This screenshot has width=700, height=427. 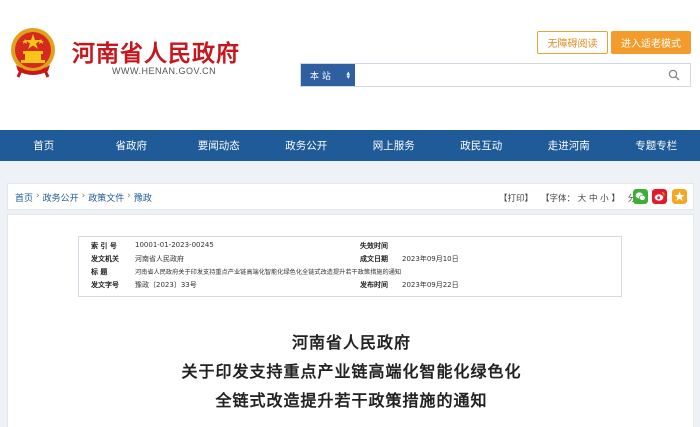 What do you see at coordinates (166, 285) in the screenshot?
I see `meta-value: 豫政〔2023〕33号` at bounding box center [166, 285].